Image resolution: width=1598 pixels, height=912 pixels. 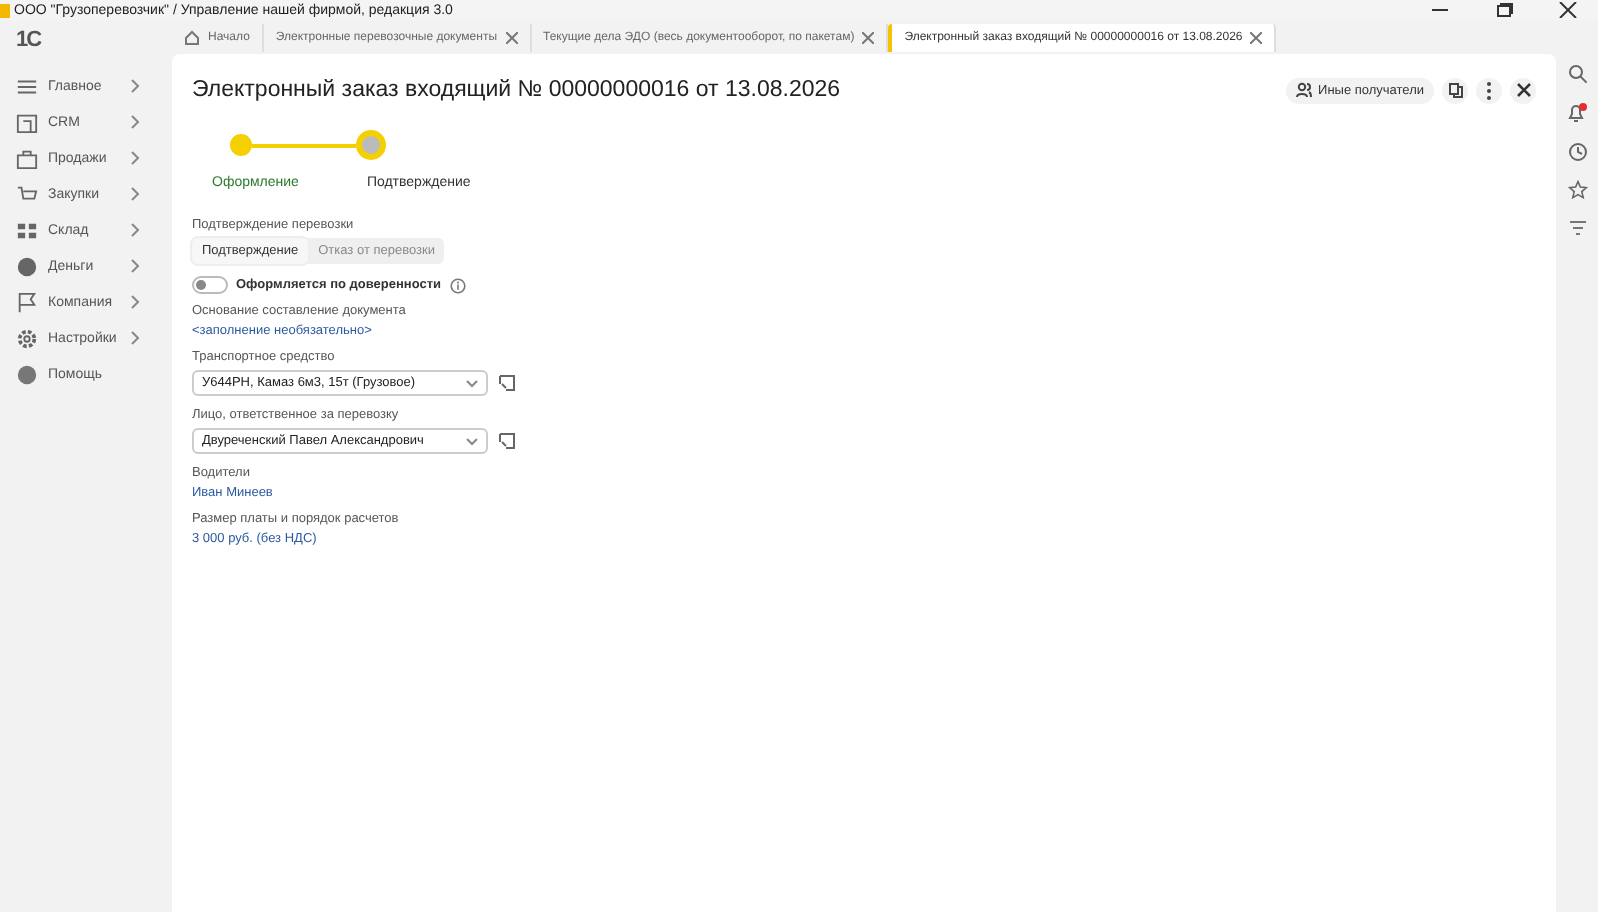 What do you see at coordinates (1304, 90) in the screenshot?
I see `people-icon` at bounding box center [1304, 90].